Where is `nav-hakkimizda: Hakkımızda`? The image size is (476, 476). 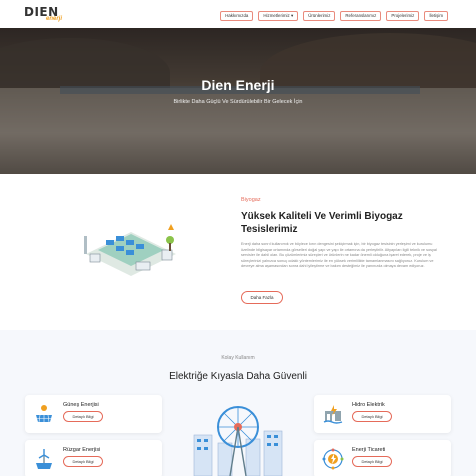
nav-hakkimizda: Hakkımızda is located at coordinates (237, 16).